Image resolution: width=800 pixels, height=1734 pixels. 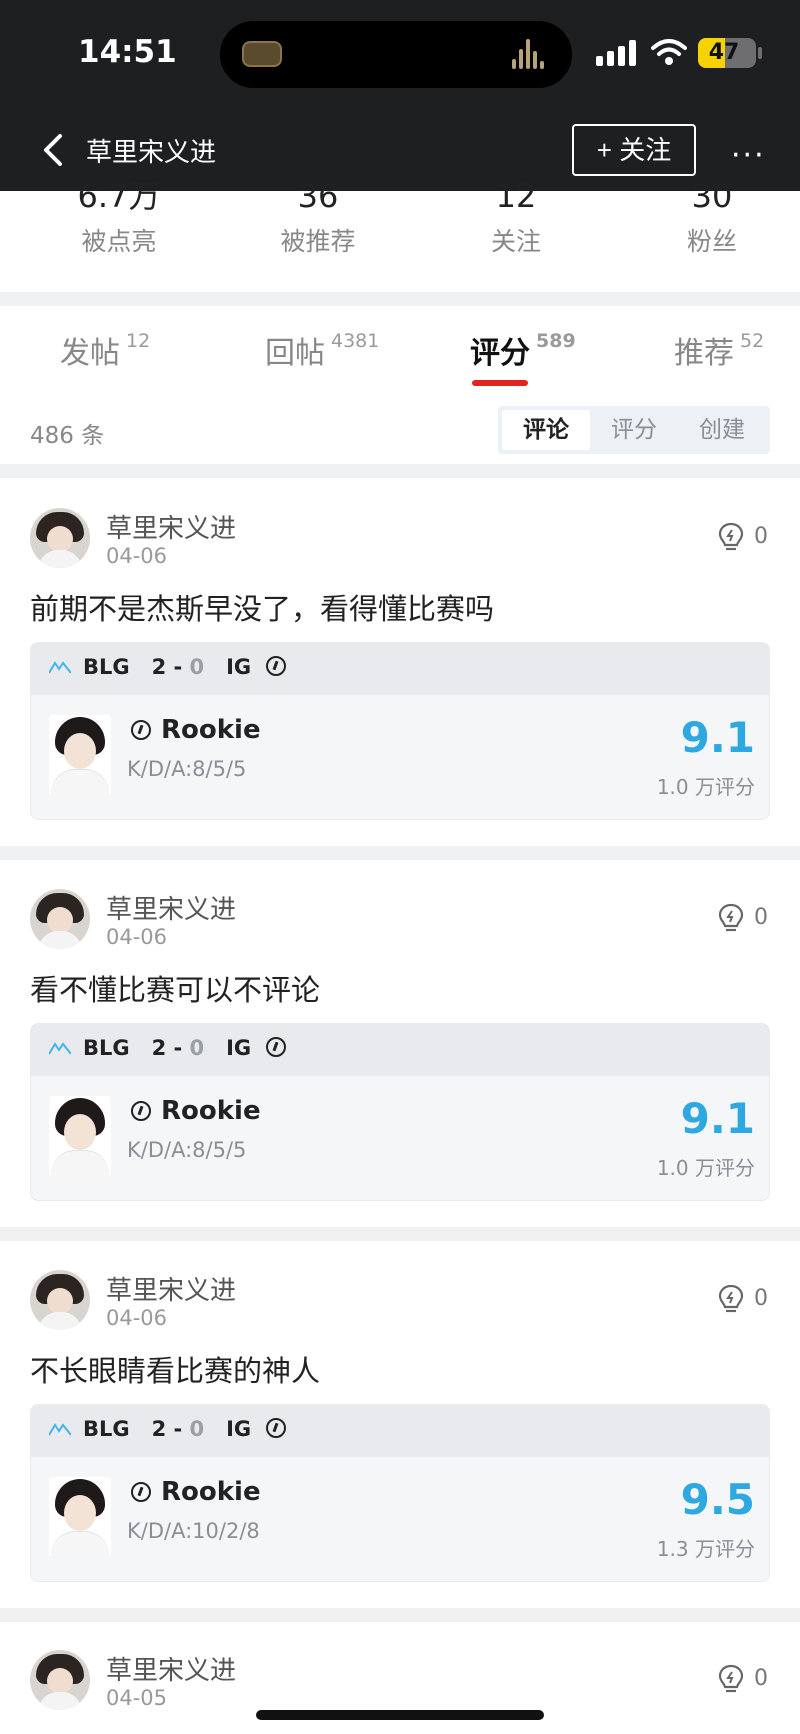 I want to click on tab-label: 评分, so click(x=500, y=353).